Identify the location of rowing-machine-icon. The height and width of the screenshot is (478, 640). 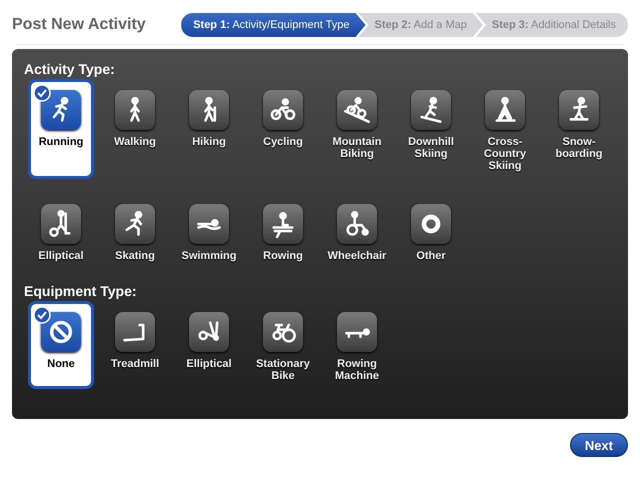
(357, 332).